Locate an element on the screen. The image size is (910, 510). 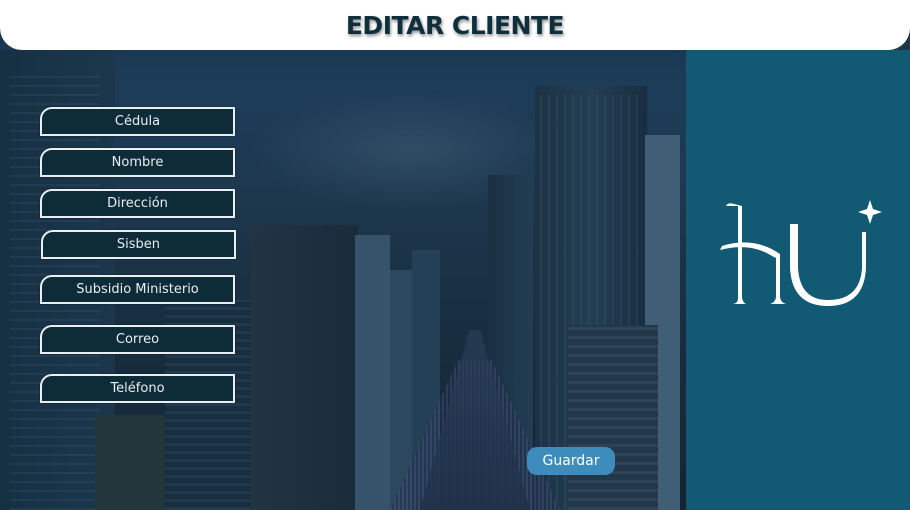
field-label: Teléfono is located at coordinates (137, 388).